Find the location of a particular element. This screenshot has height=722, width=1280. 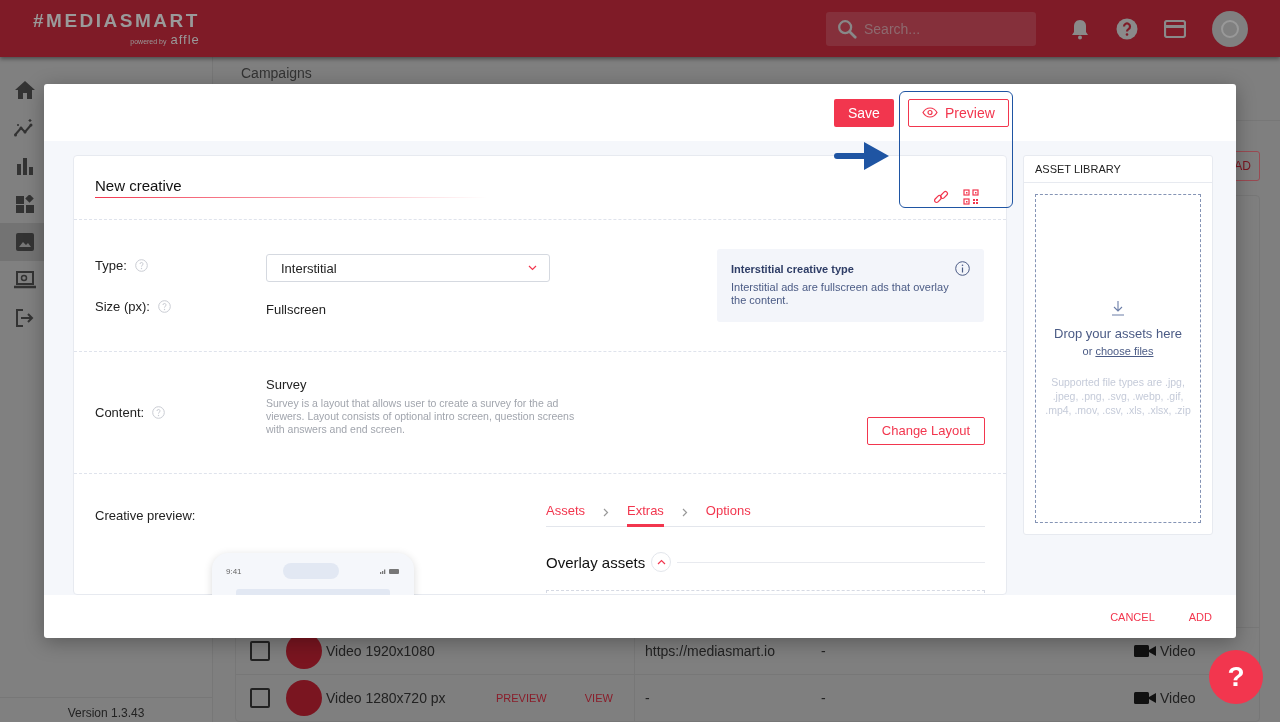

chevron-up-icon is located at coordinates (661, 562).